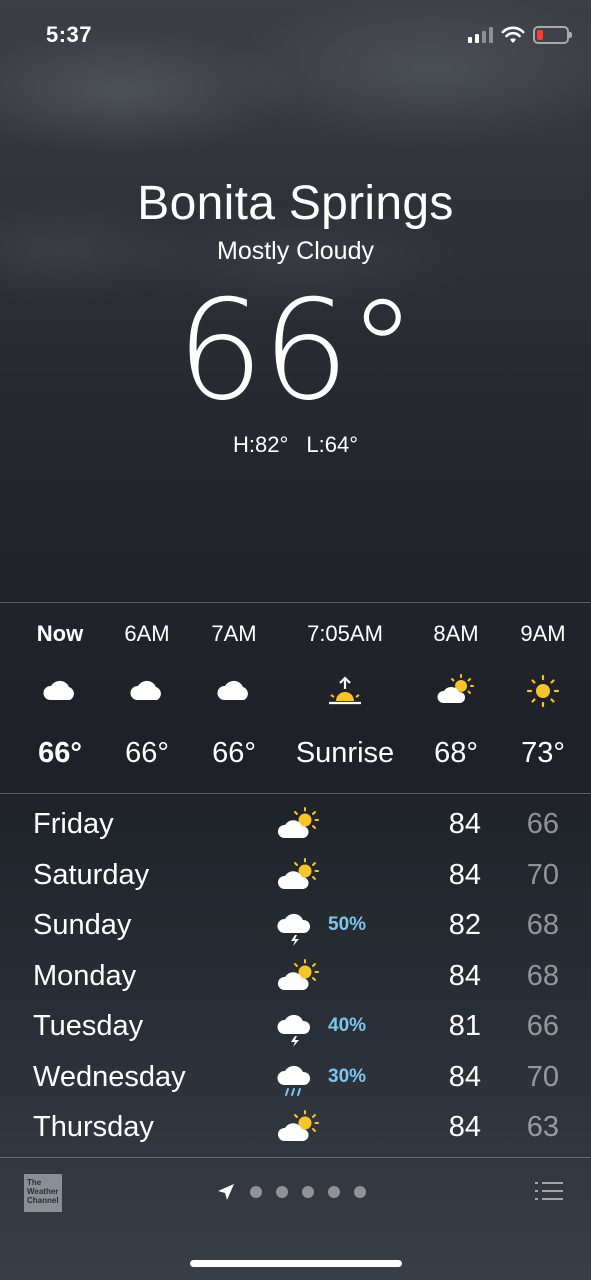 The height and width of the screenshot is (1280, 591). I want to click on cellular-signal-icon, so click(480, 35).